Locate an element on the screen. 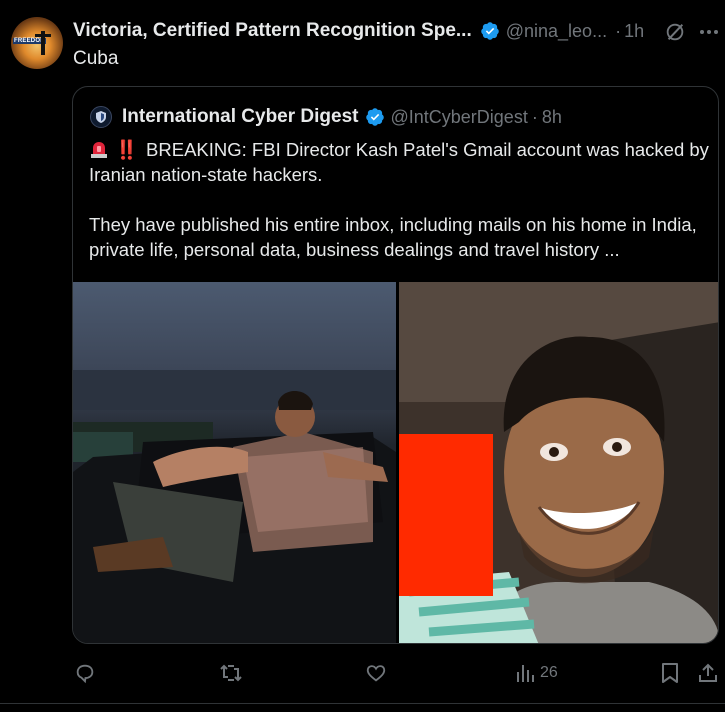 This screenshot has height=712, width=725. quoted-time: 8h is located at coordinates (551, 116).